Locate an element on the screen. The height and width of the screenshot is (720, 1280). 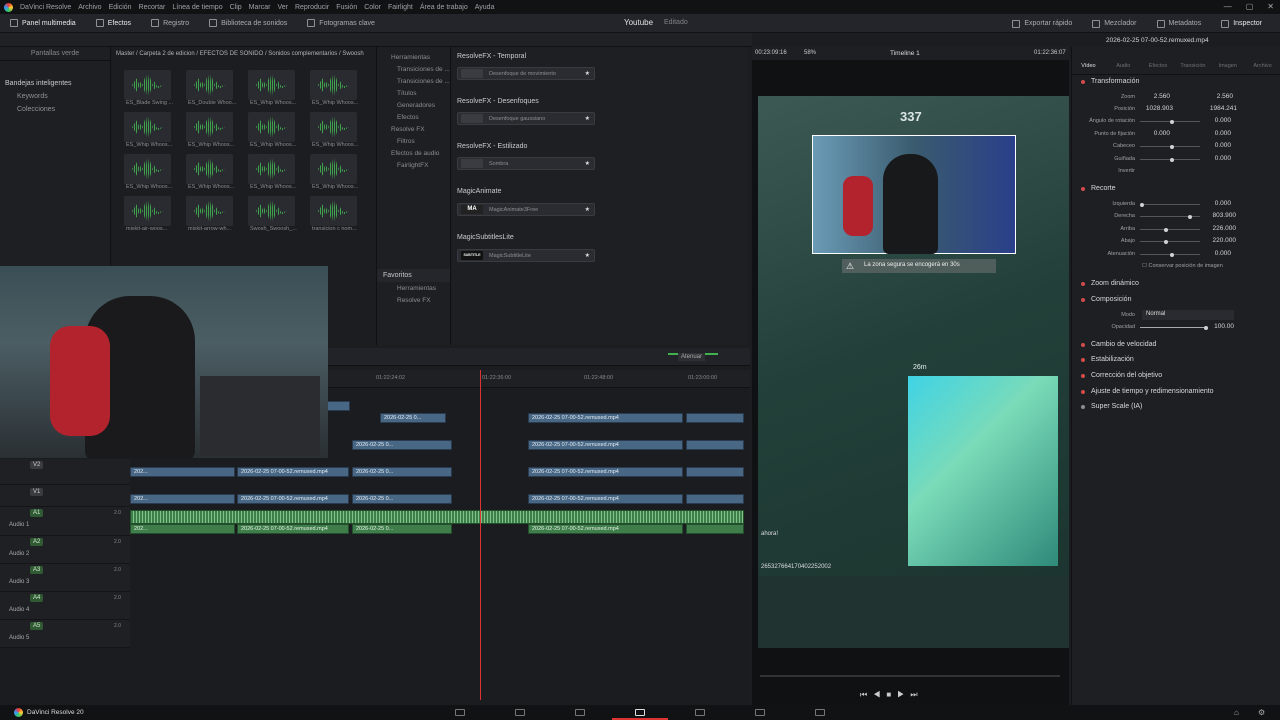
keywords-bin: Keywords is located at coordinates (55, 96).